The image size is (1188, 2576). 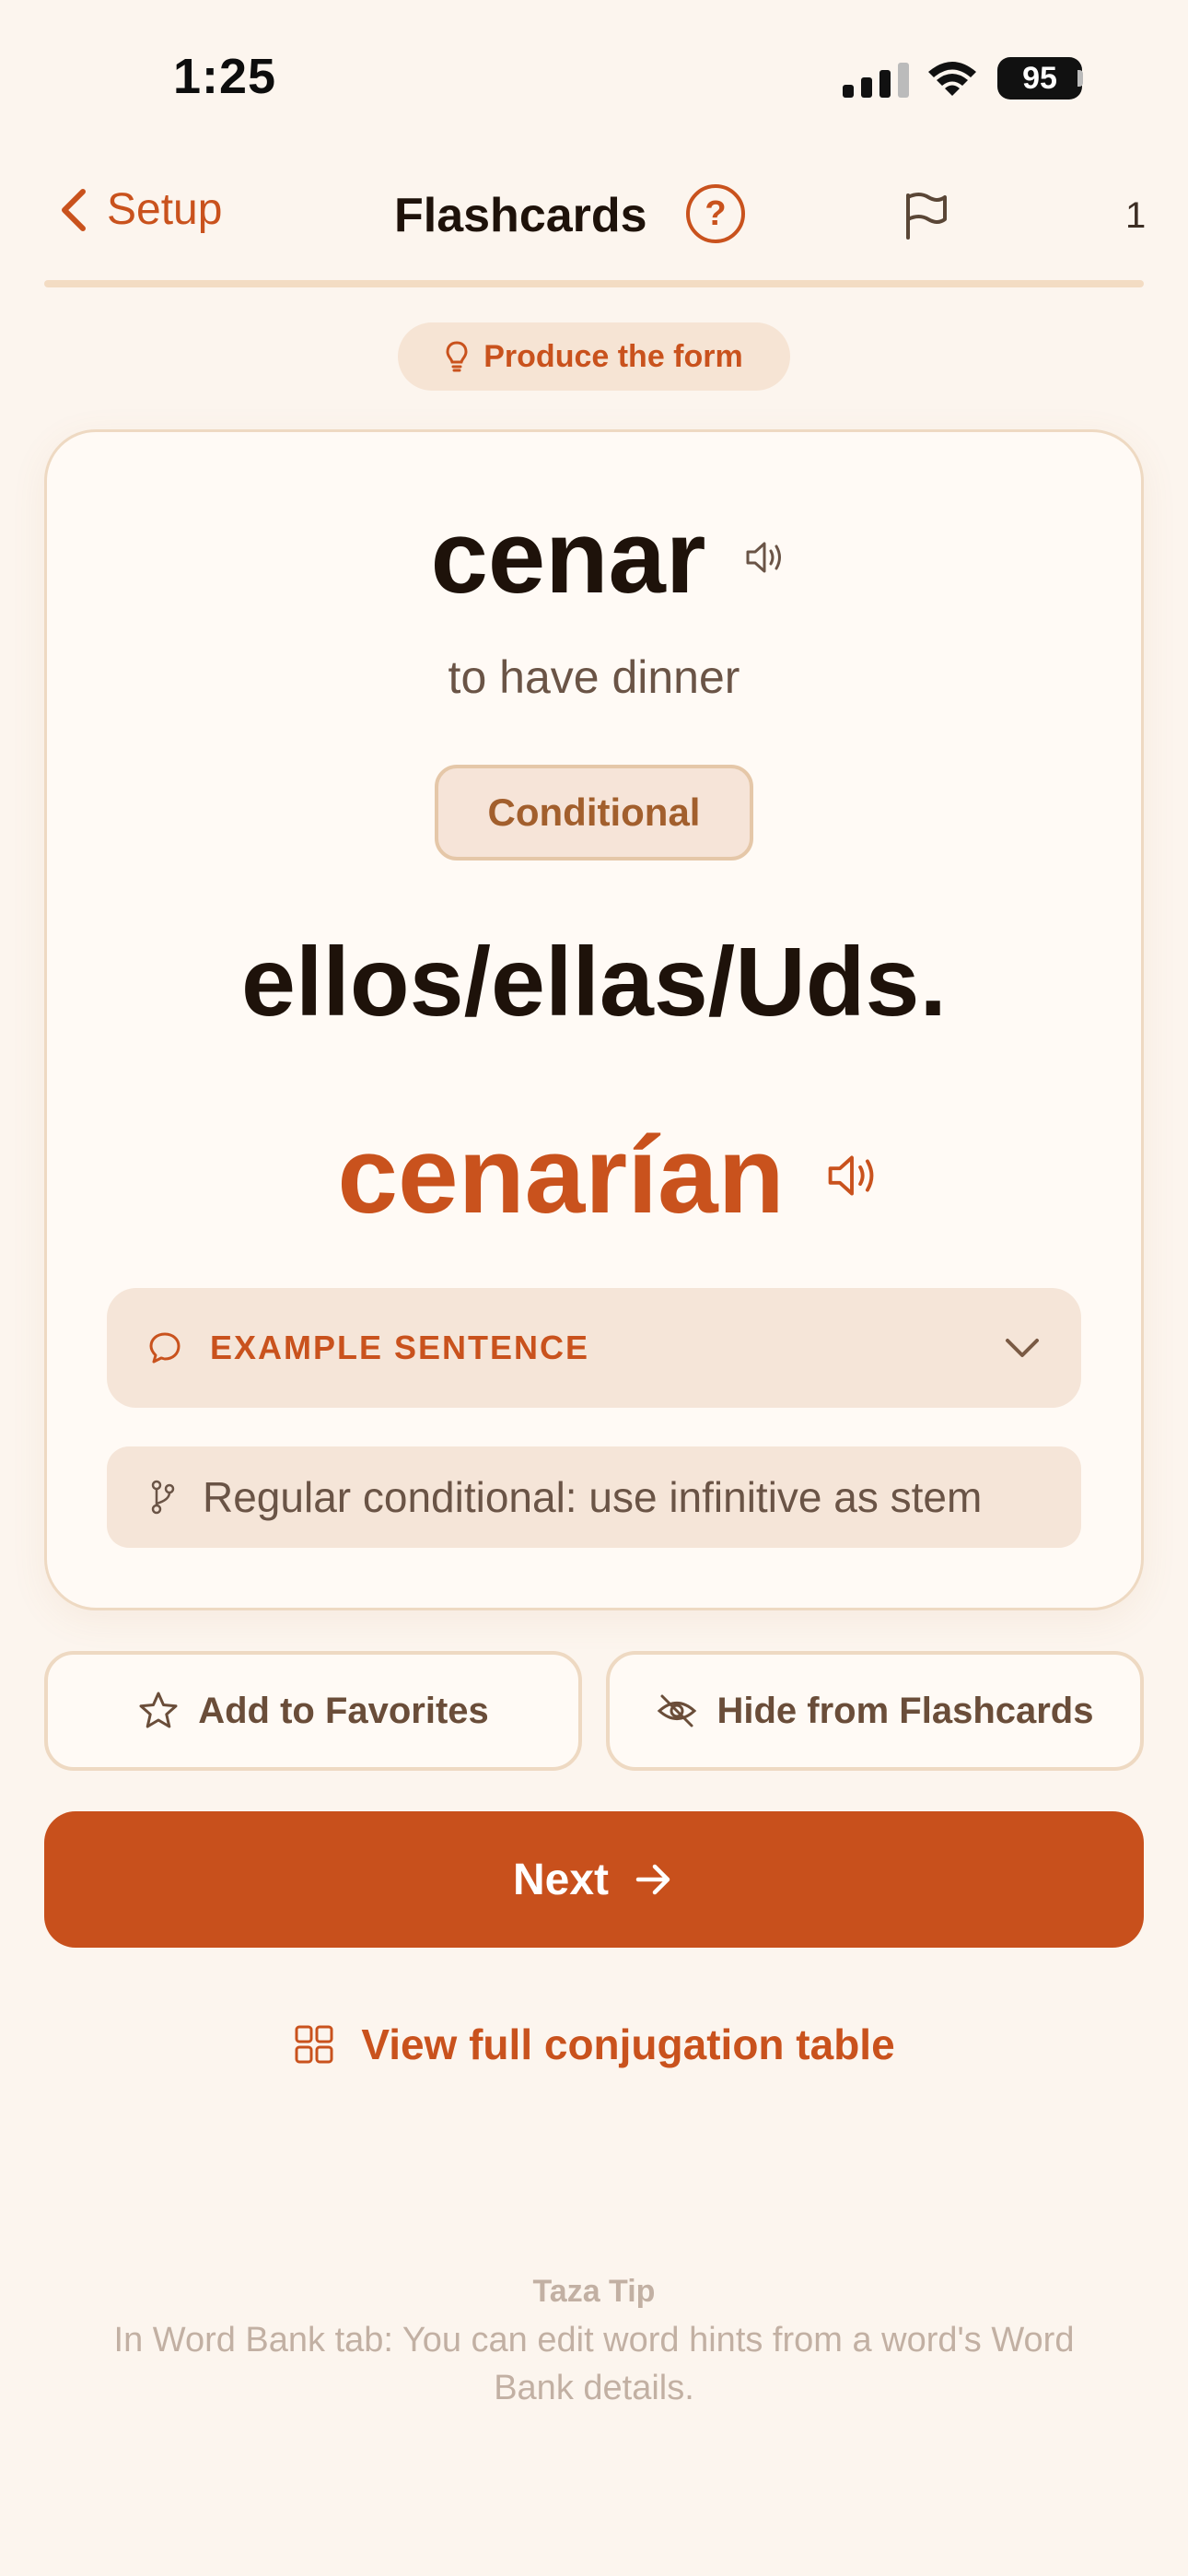 I want to click on card-counter: 1, so click(x=1136, y=215).